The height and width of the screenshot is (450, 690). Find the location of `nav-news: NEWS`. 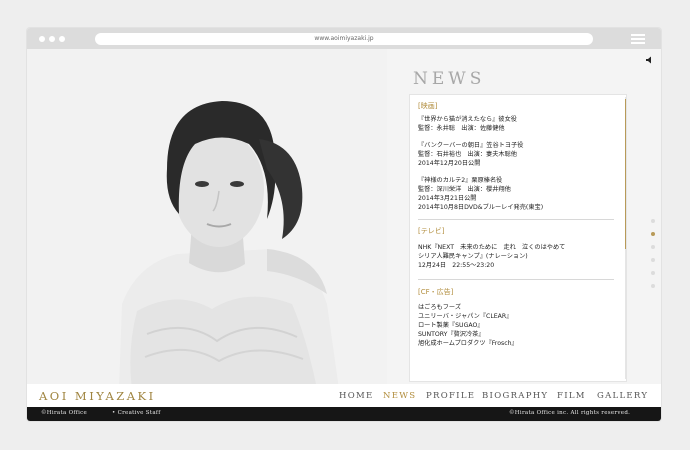

nav-news: NEWS is located at coordinates (399, 396).